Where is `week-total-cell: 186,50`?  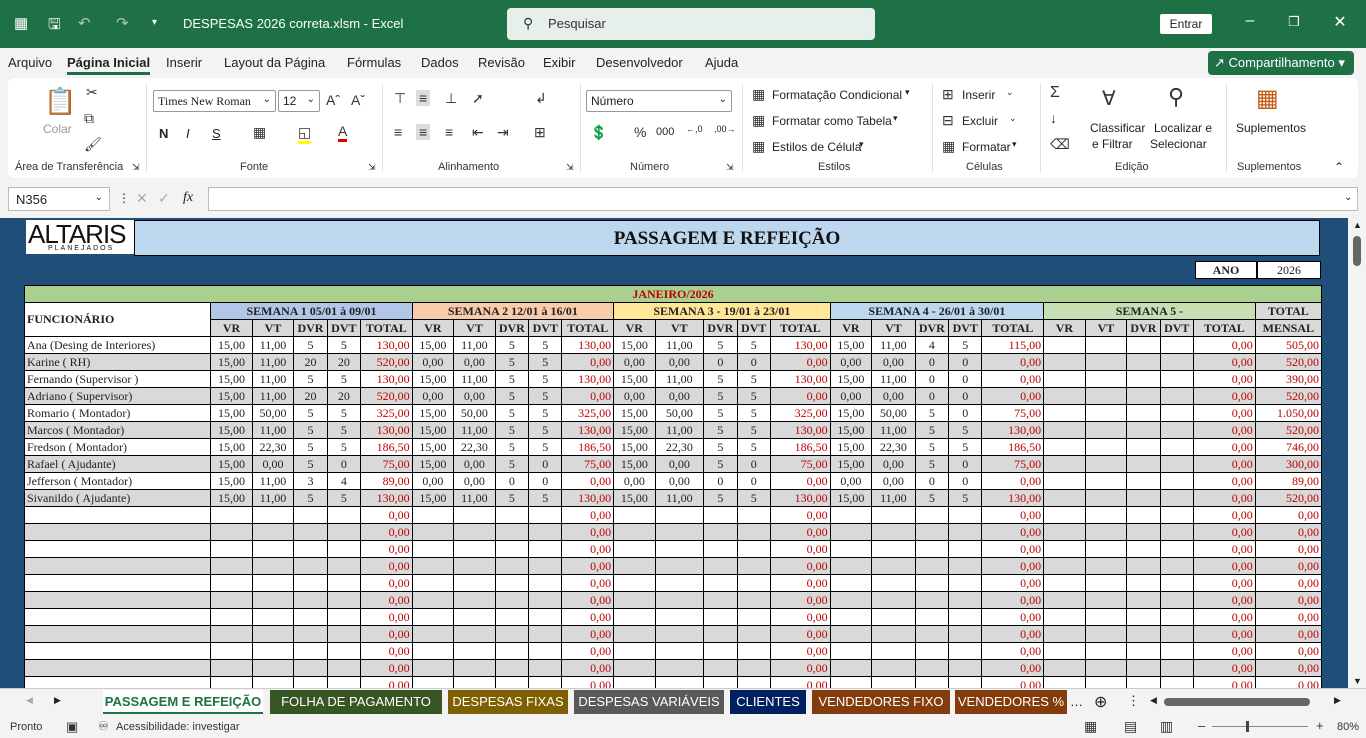 week-total-cell: 186,50 is located at coordinates (386, 447).